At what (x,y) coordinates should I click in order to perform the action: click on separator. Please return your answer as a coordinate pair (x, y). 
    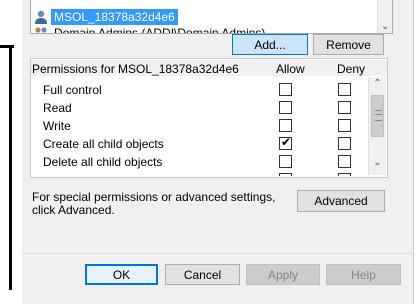
    Looking at the image, I should click on (217, 253).